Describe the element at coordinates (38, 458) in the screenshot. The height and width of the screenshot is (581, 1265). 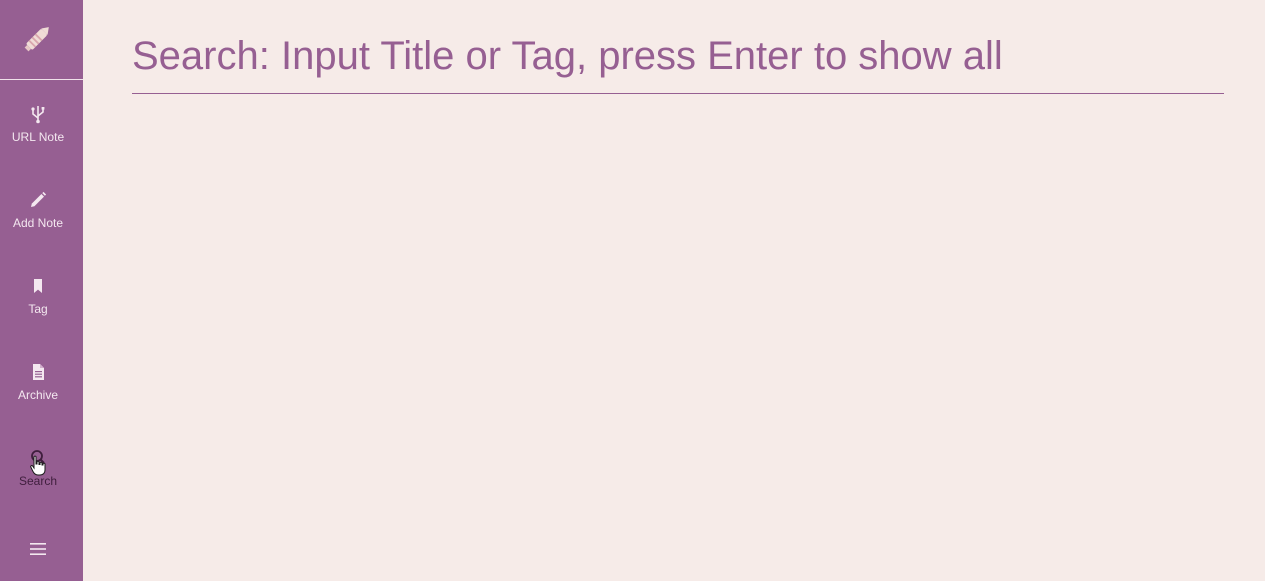
I see `search-icon` at that location.